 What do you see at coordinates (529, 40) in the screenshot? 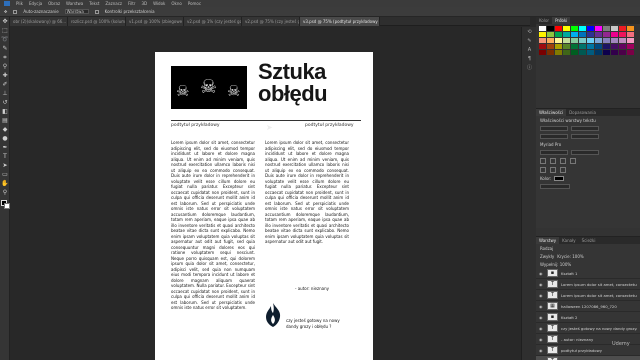
I see `brush-panel-icon: ✎` at bounding box center [529, 40].